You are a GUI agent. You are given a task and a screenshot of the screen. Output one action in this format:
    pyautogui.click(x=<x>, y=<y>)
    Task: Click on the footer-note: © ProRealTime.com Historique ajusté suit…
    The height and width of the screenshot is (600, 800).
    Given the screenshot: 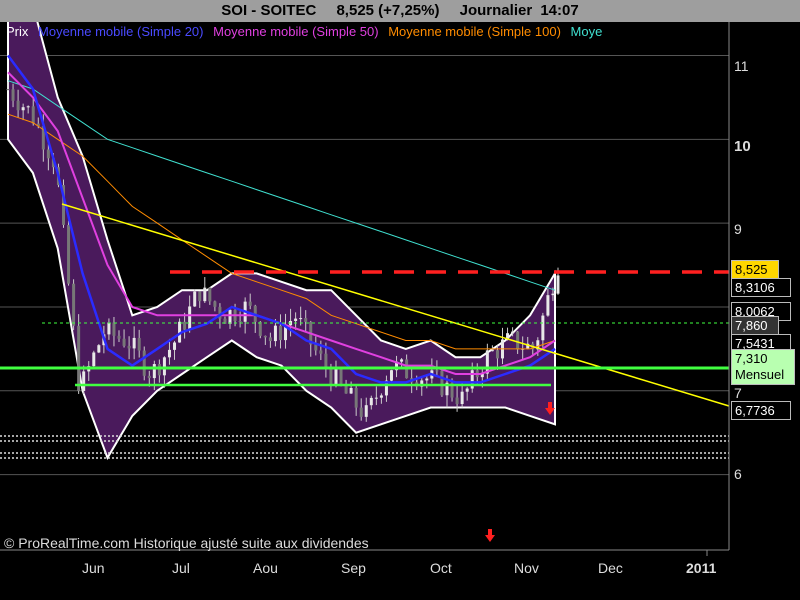 What is the action you would take?
    pyautogui.click(x=186, y=543)
    